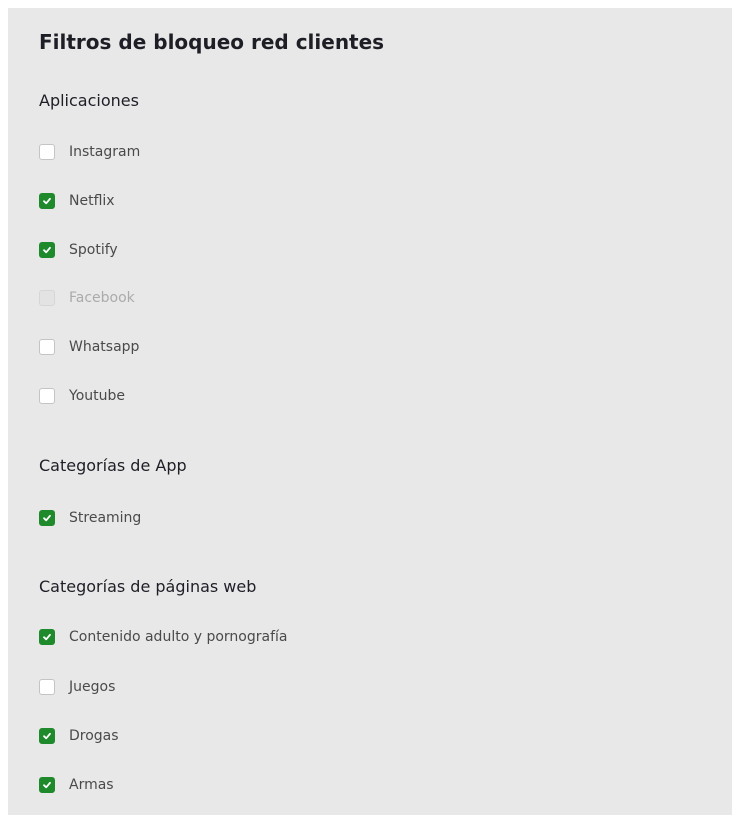 The image size is (738, 823). I want to click on option-label: Armas, so click(91, 785).